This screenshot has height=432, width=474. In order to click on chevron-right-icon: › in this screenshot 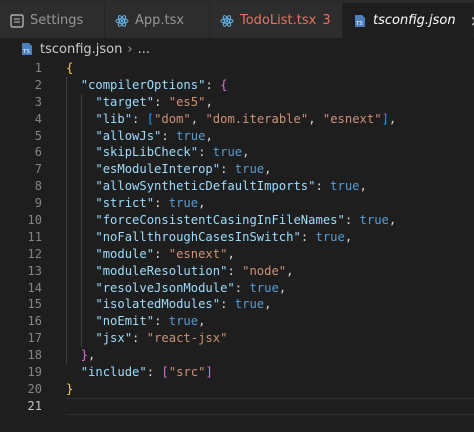, I will do `click(130, 49)`.